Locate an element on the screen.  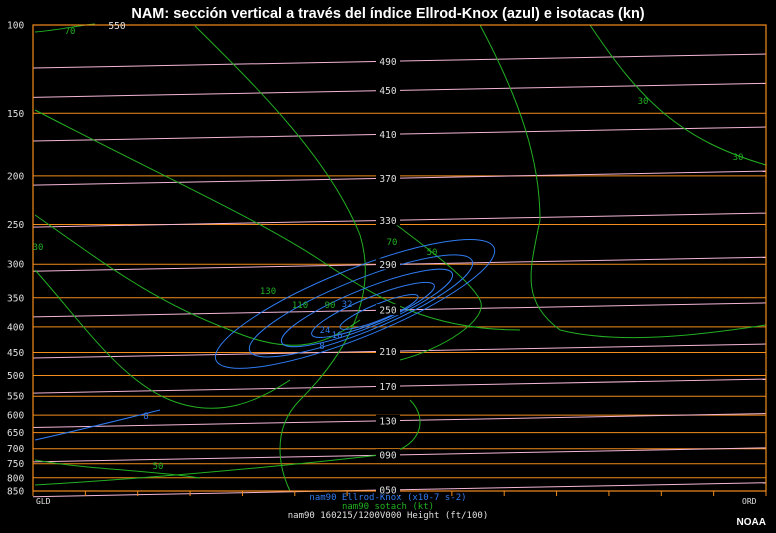
y-tick-label: 150 is located at coordinates (15, 114).